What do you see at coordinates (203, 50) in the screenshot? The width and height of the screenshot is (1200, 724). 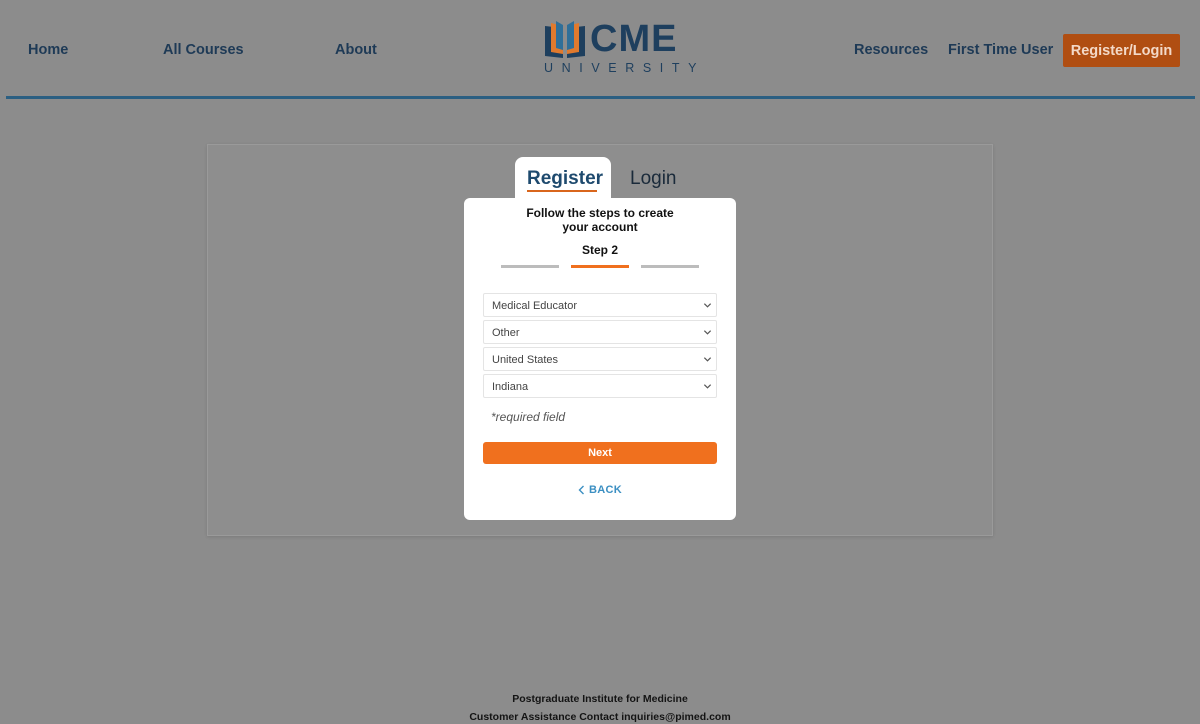 I see `nav-all-courses: All Courses` at bounding box center [203, 50].